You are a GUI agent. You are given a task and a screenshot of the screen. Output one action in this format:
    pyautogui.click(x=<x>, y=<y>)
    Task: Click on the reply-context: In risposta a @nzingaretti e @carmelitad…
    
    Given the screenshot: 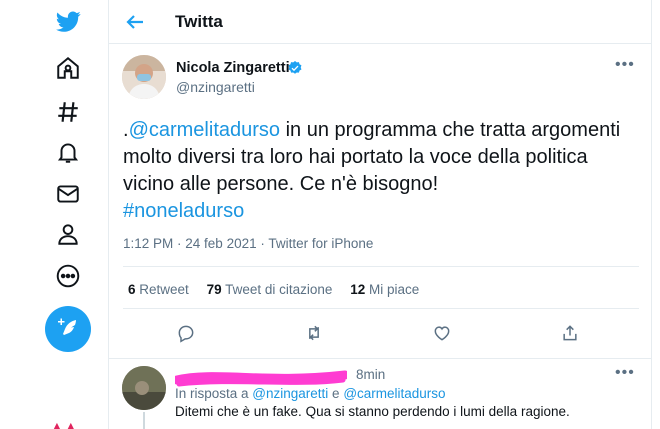 What is the action you would take?
    pyautogui.click(x=310, y=393)
    